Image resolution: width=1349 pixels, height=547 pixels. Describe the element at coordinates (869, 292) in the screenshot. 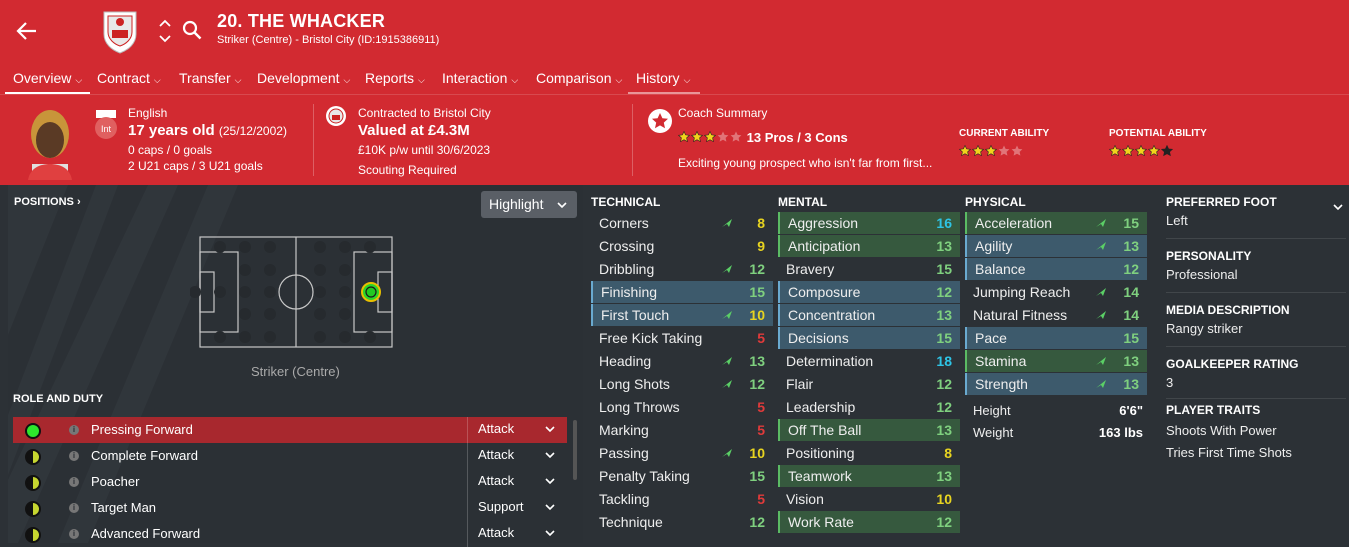

I see `attribute-row: Composure 12` at that location.